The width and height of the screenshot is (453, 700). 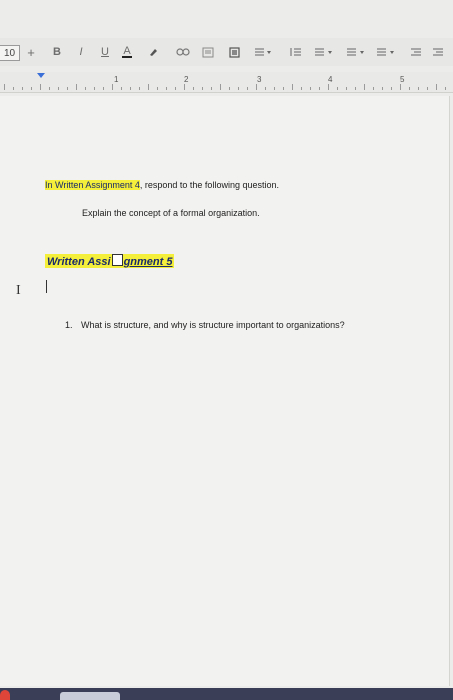 What do you see at coordinates (105, 52) in the screenshot?
I see `underline-button: U` at bounding box center [105, 52].